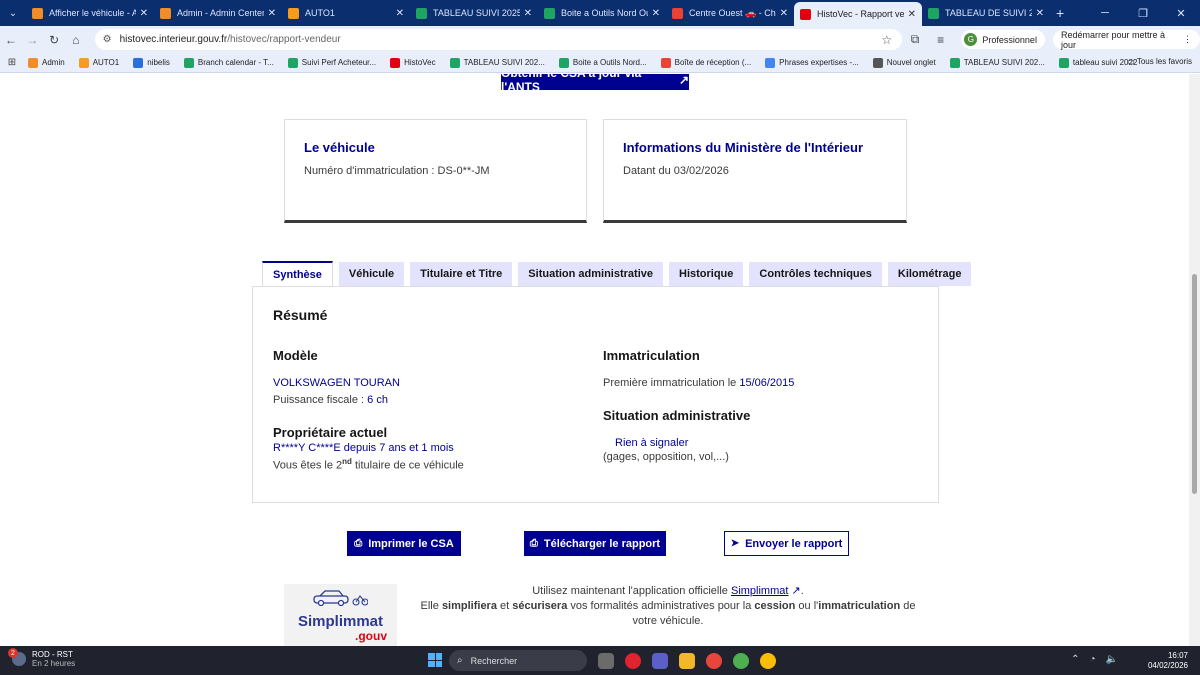 The image size is (1200, 675). Describe the element at coordinates (714, 661) in the screenshot. I see `chrome-icon` at that location.